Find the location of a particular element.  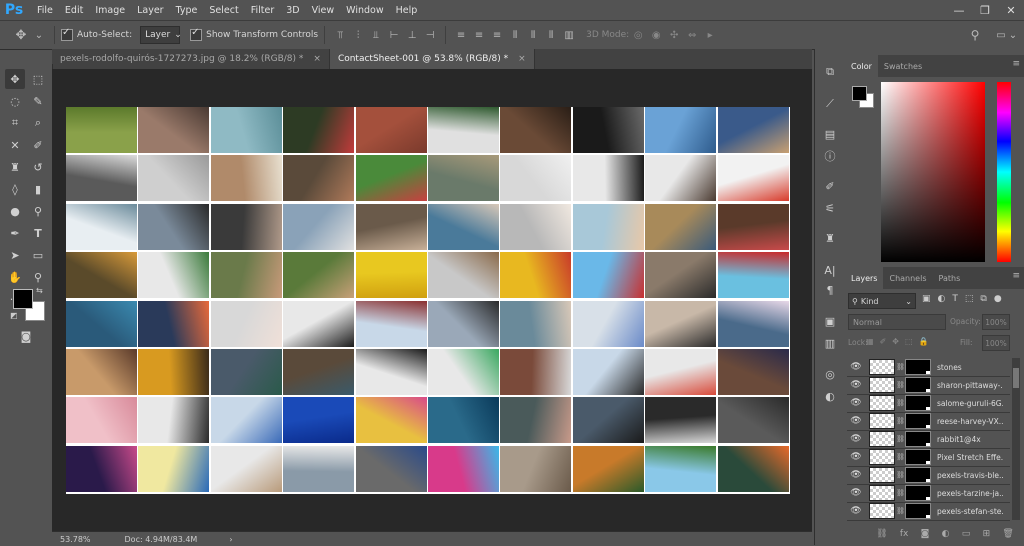

menu-type: Type is located at coordinates (187, 10).